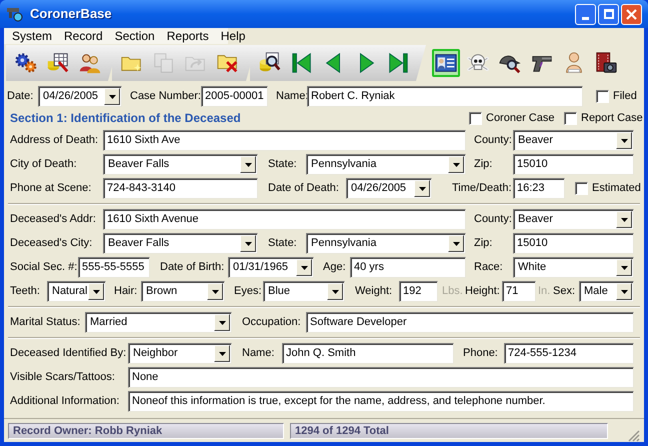 The height and width of the screenshot is (446, 648). I want to click on gears-icon, so click(26, 63).